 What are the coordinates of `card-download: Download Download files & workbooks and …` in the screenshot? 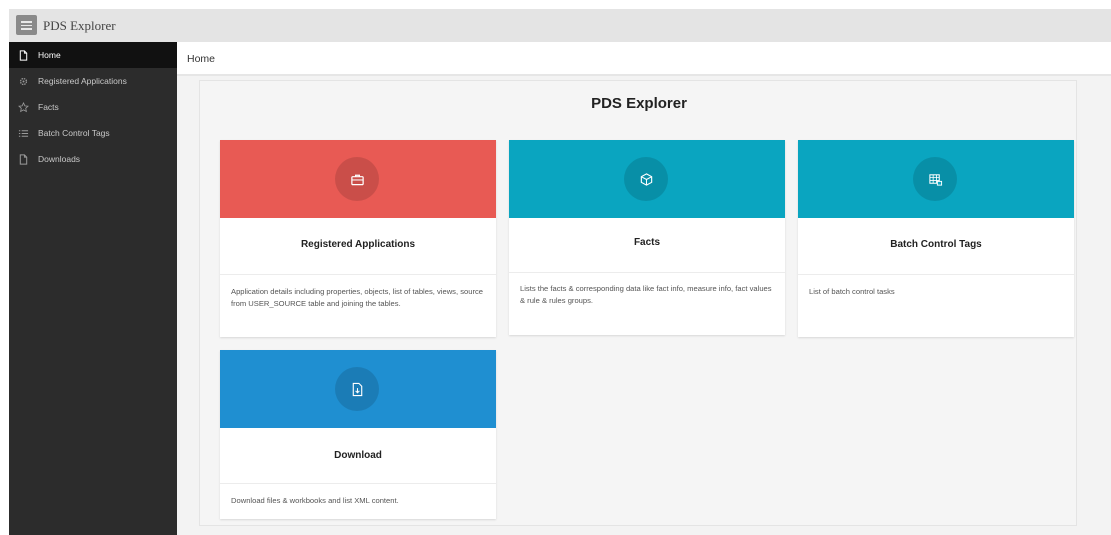 It's located at (358, 434).